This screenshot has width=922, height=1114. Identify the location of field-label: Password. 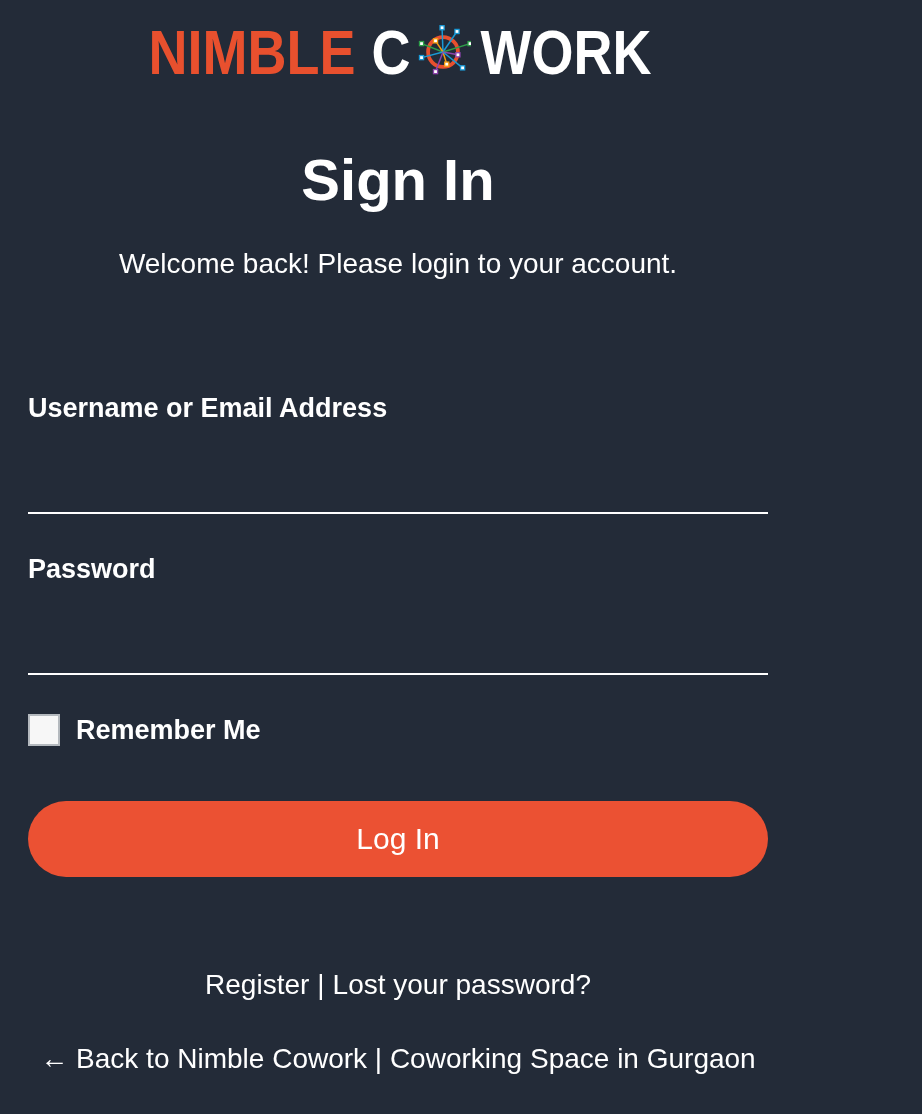
(92, 569).